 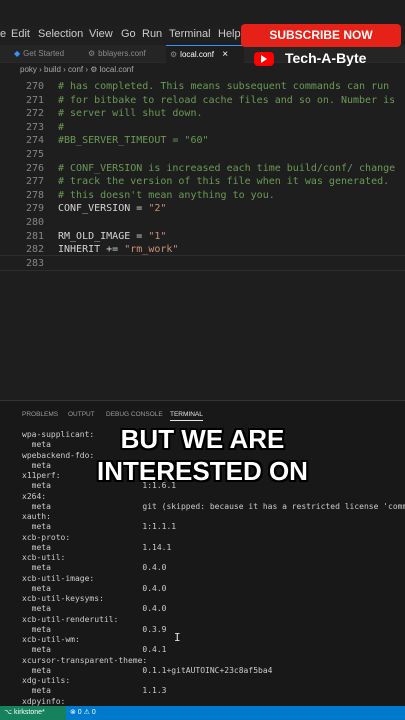 I want to click on menu-item-go: Go, so click(x=128, y=34).